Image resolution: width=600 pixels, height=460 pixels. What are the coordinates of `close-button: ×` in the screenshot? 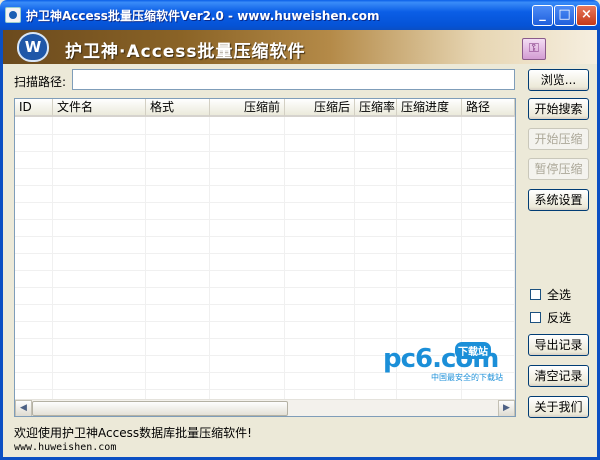 It's located at (586, 15).